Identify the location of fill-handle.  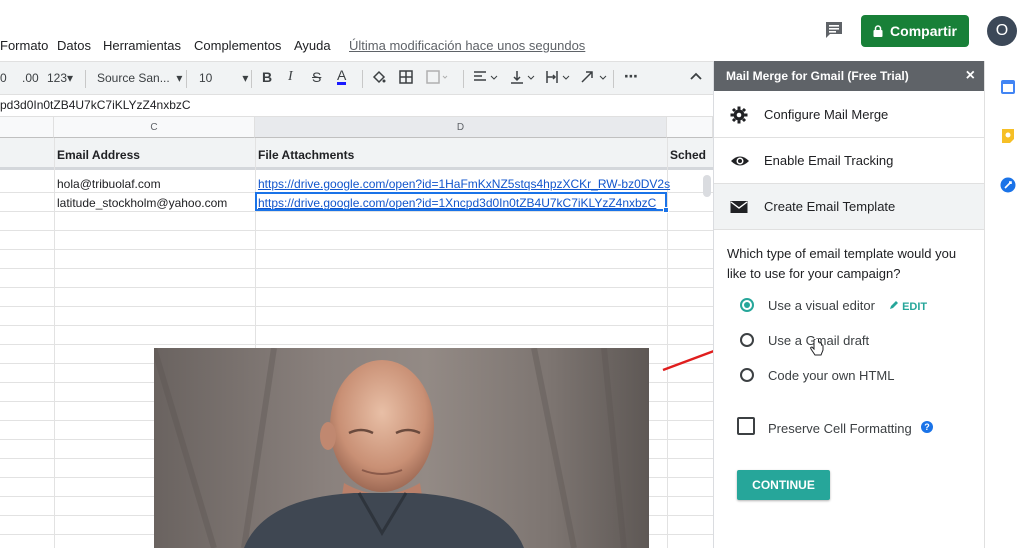
(666, 210).